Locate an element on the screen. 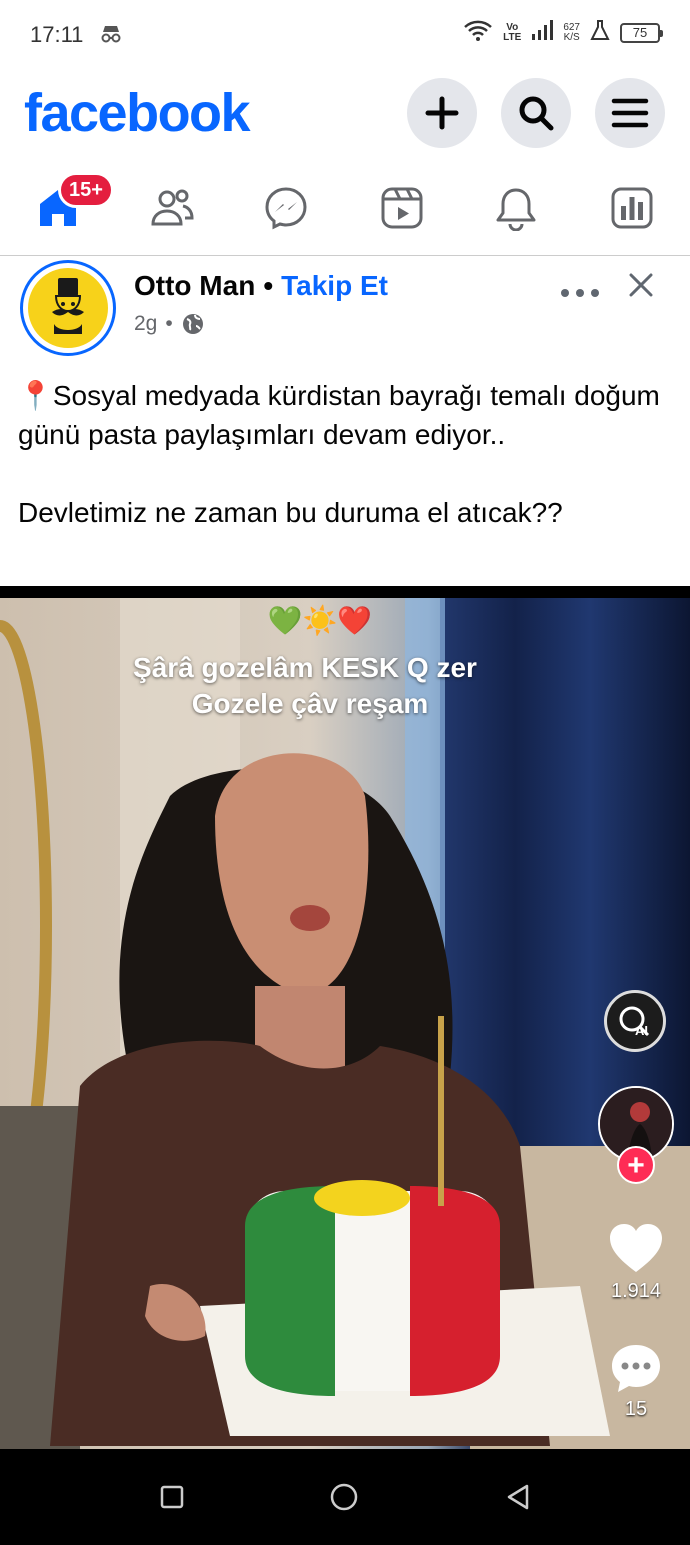 This screenshot has height=1545, width=690. video-icon is located at coordinates (402, 208).